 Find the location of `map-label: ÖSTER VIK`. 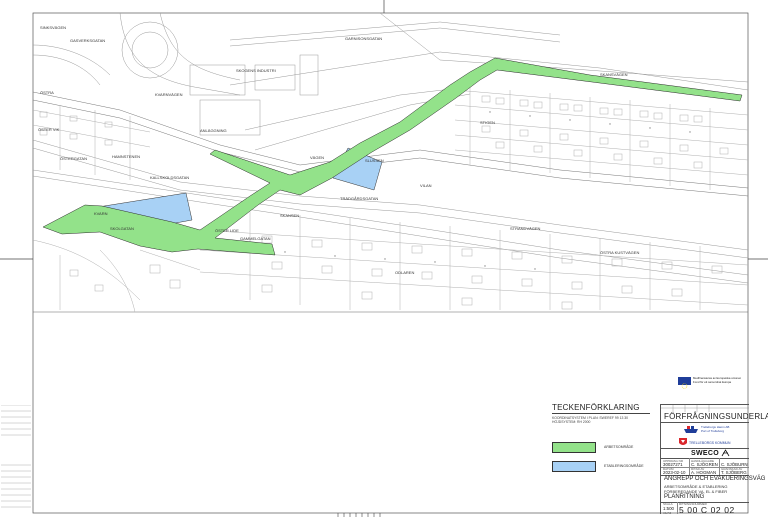

map-label: ÖSTER VIK is located at coordinates (49, 129).